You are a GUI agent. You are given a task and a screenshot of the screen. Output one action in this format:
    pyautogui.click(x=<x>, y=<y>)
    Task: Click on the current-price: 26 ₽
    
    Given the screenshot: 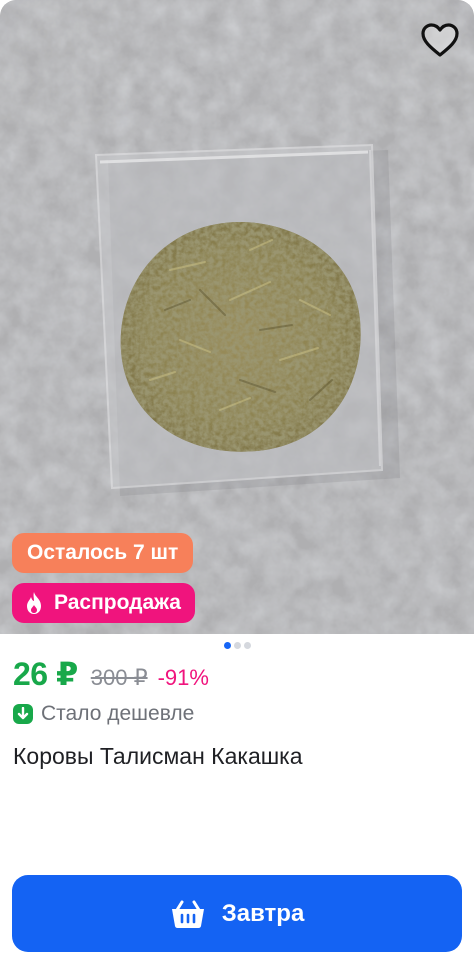 What is the action you would take?
    pyautogui.click(x=45, y=674)
    